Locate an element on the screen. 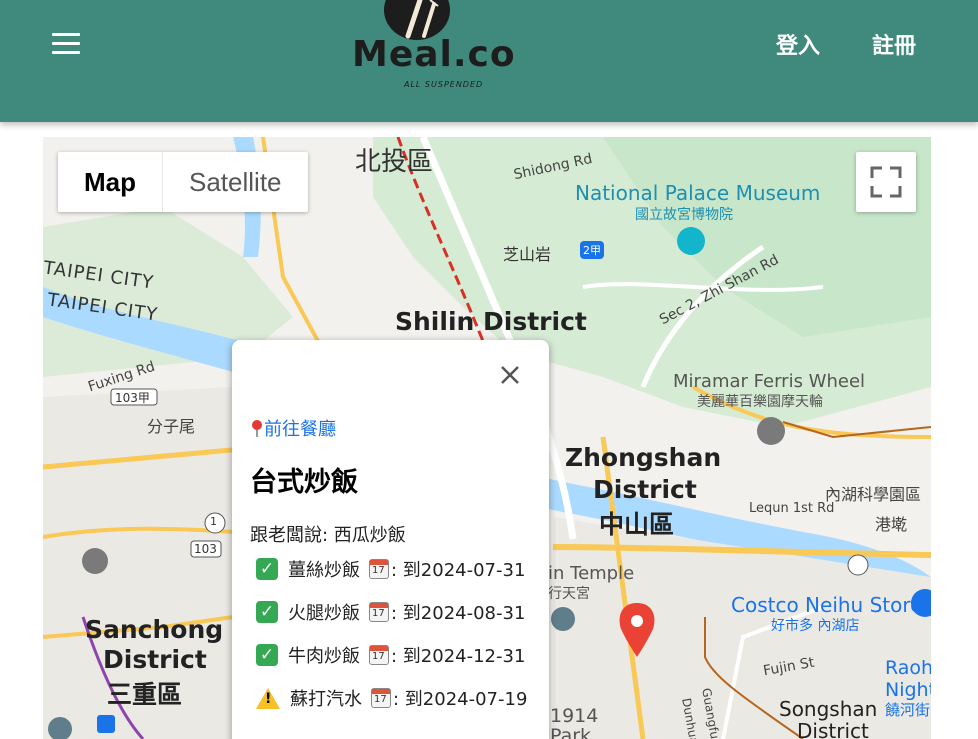 The width and height of the screenshot is (978, 739). map-label: Raoh is located at coordinates (908, 668).